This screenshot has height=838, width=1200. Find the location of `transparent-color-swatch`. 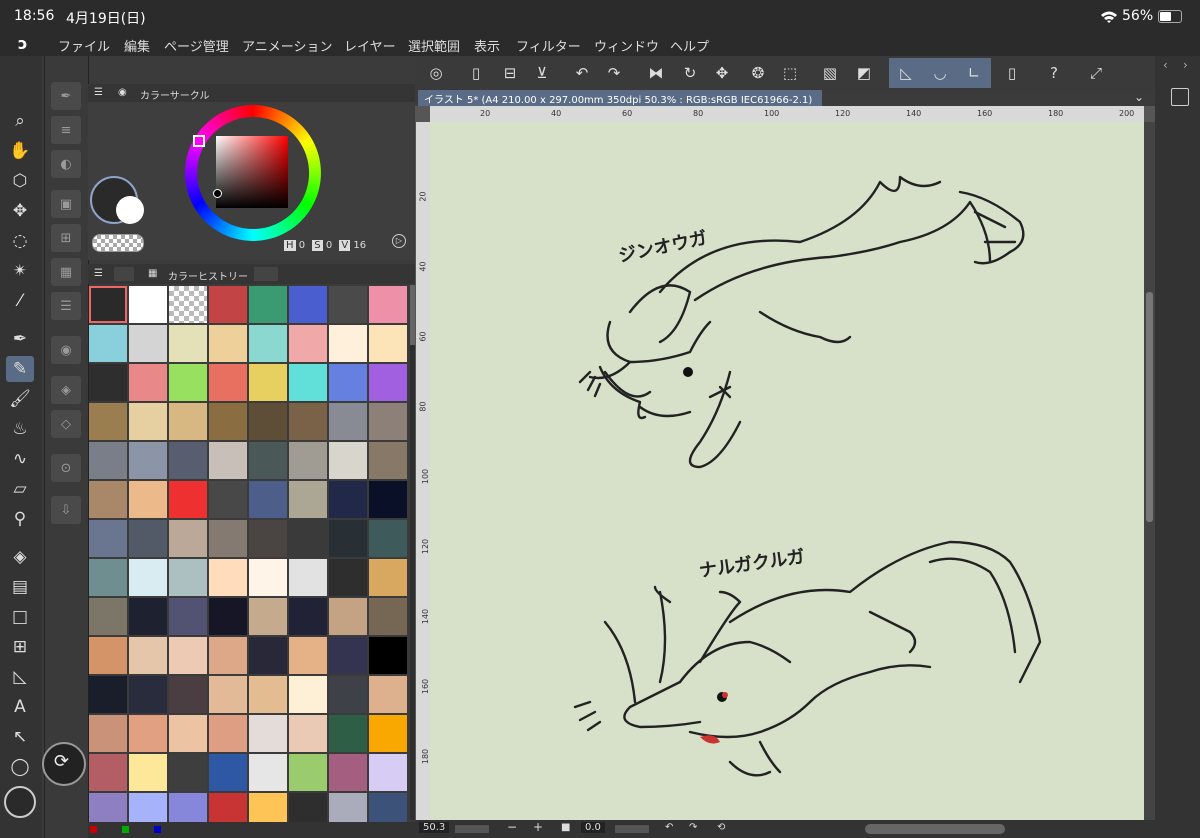

transparent-color-swatch is located at coordinates (118, 243).